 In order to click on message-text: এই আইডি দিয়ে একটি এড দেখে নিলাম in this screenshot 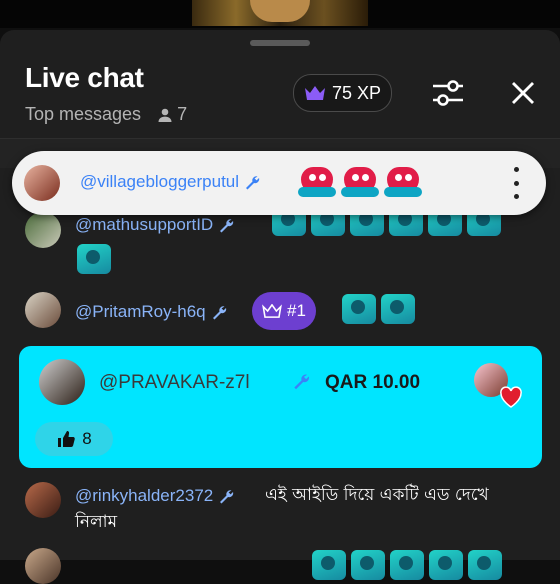, I will do `click(282, 508)`.